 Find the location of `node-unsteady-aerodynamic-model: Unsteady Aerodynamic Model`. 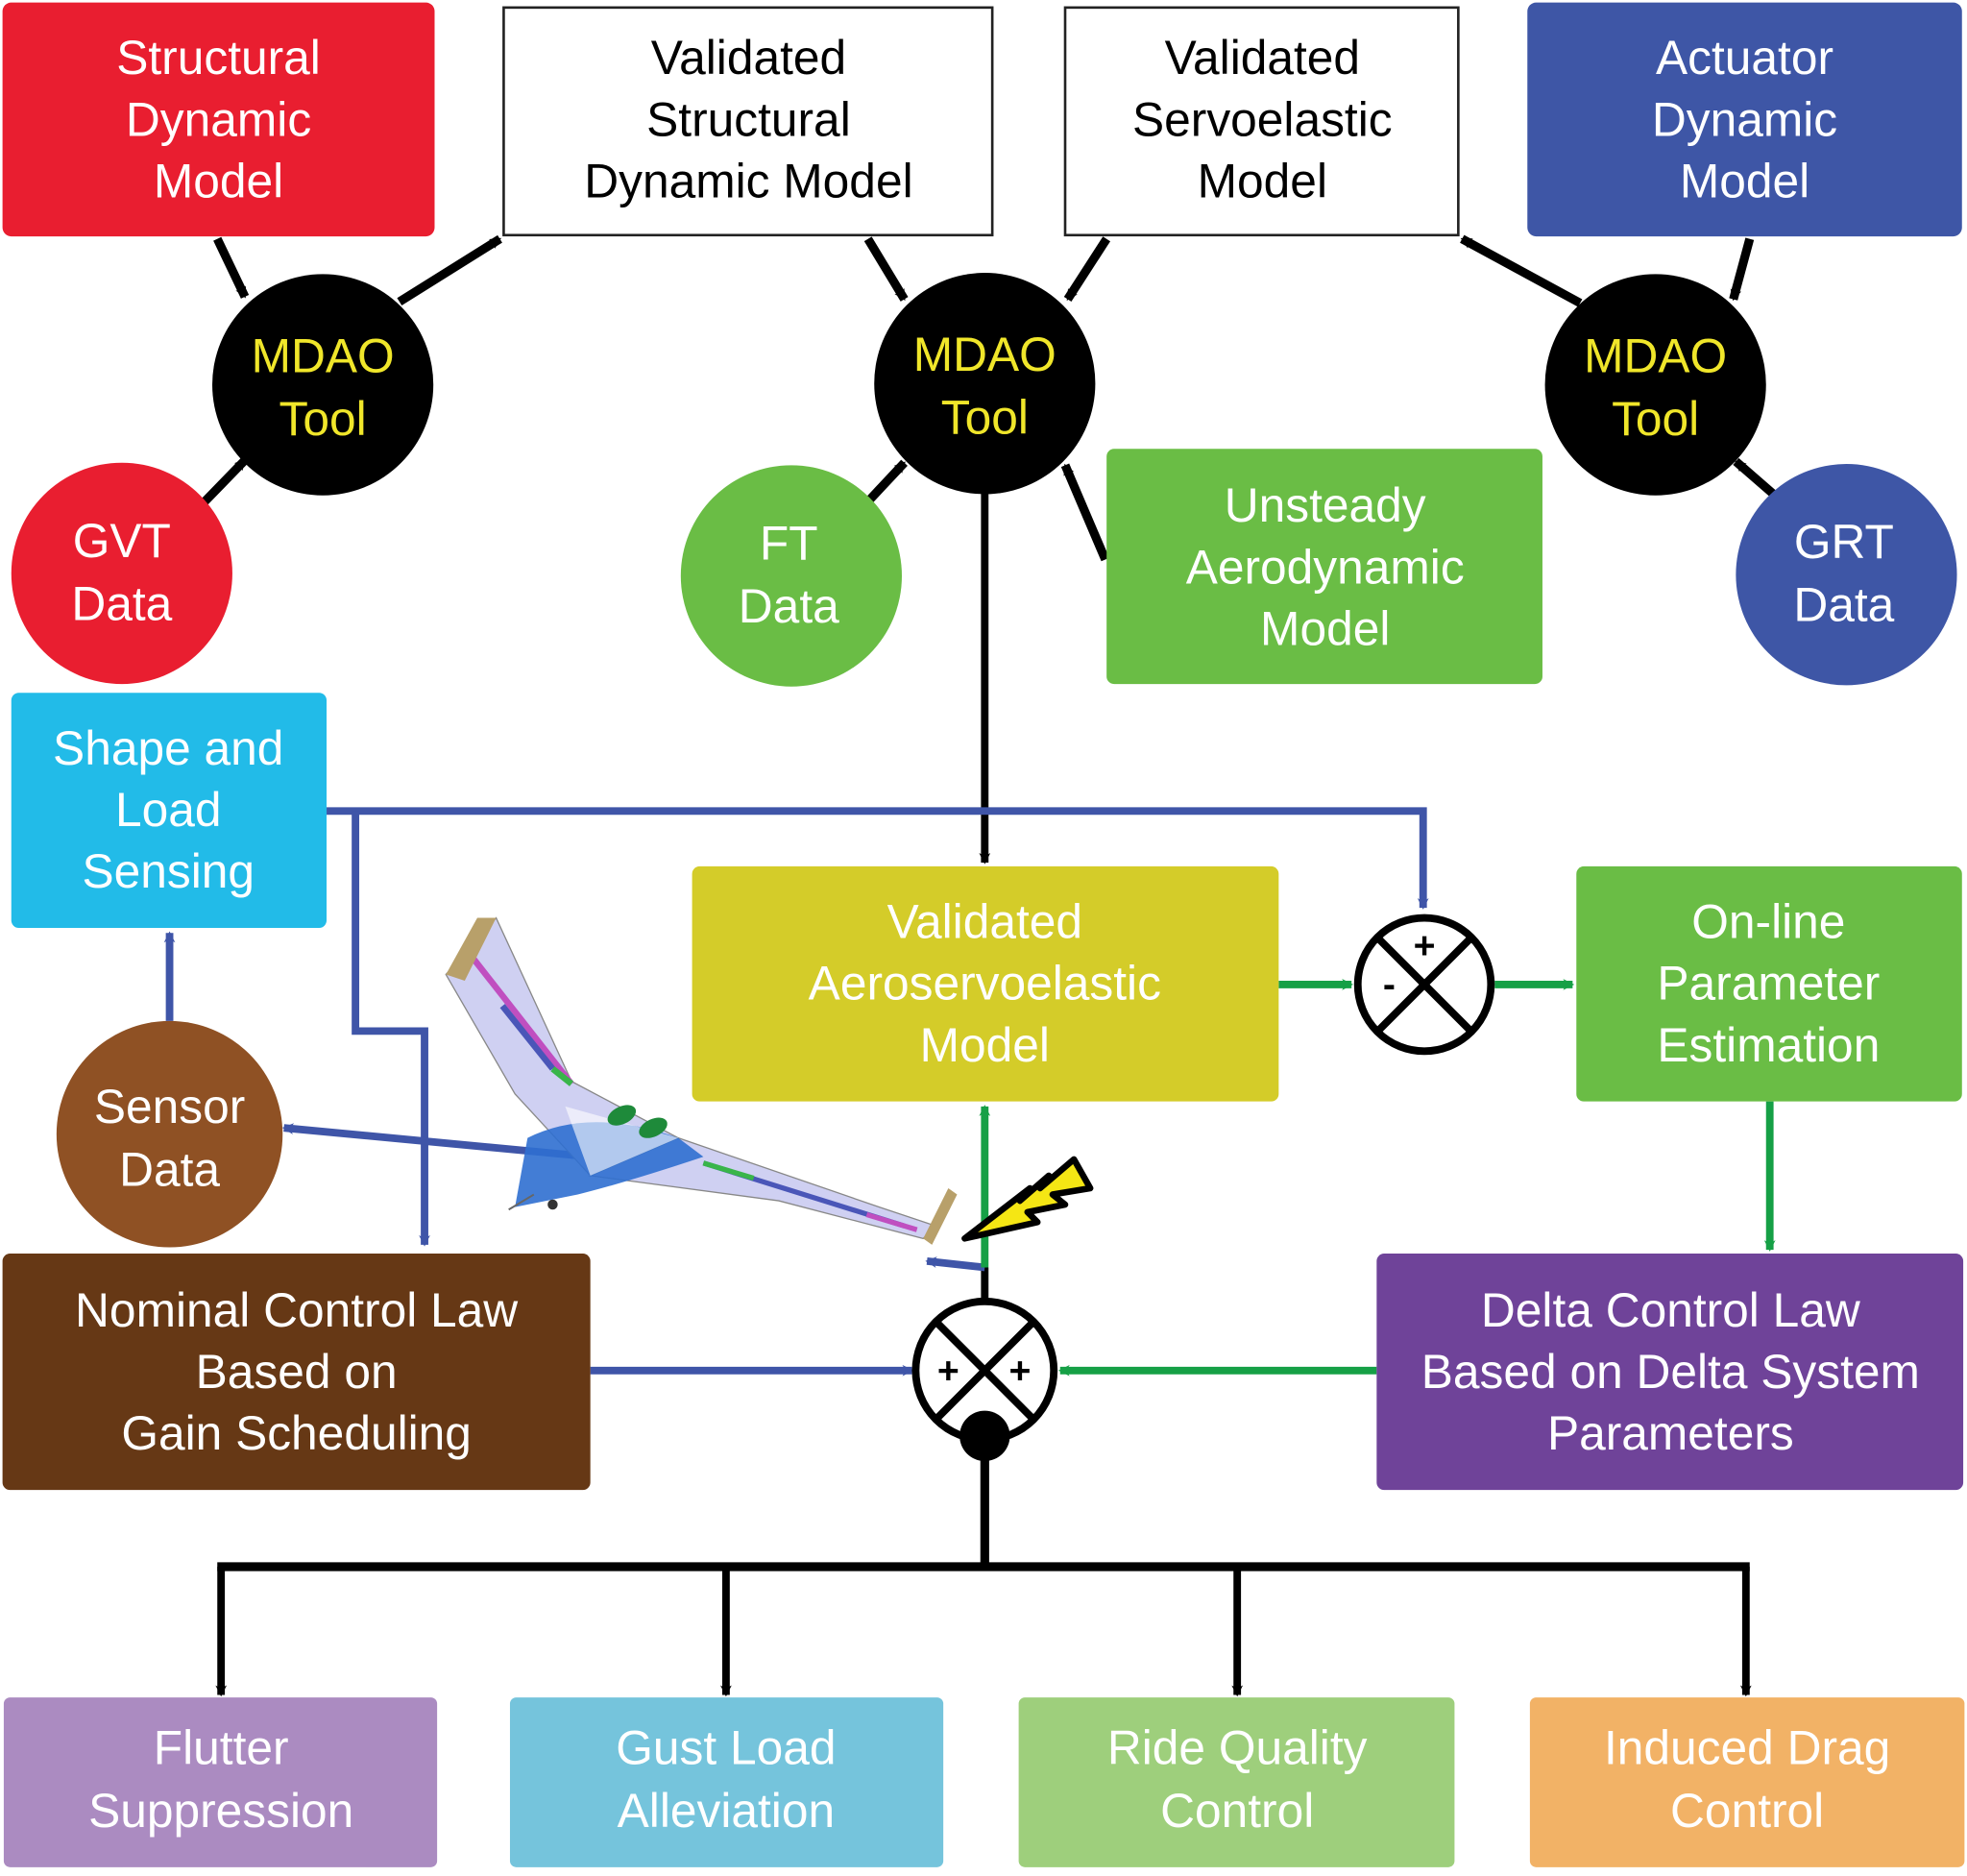

node-unsteady-aerodynamic-model: Unsteady Aerodynamic Model is located at coordinates (1324, 567).